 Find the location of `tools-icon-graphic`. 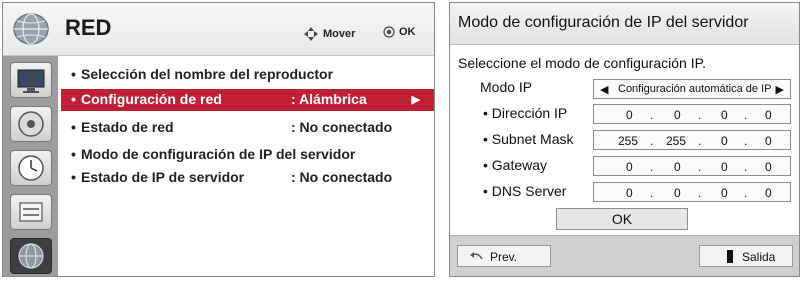

tools-icon-graphic is located at coordinates (31, 212).